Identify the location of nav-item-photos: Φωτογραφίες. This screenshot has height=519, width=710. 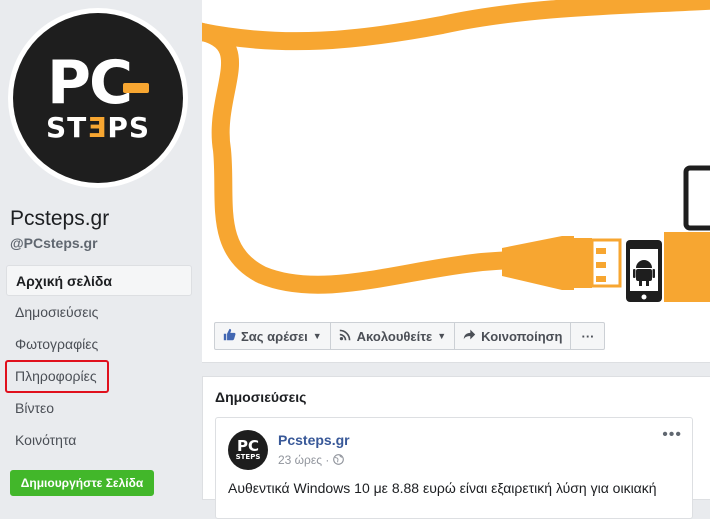
(99, 344).